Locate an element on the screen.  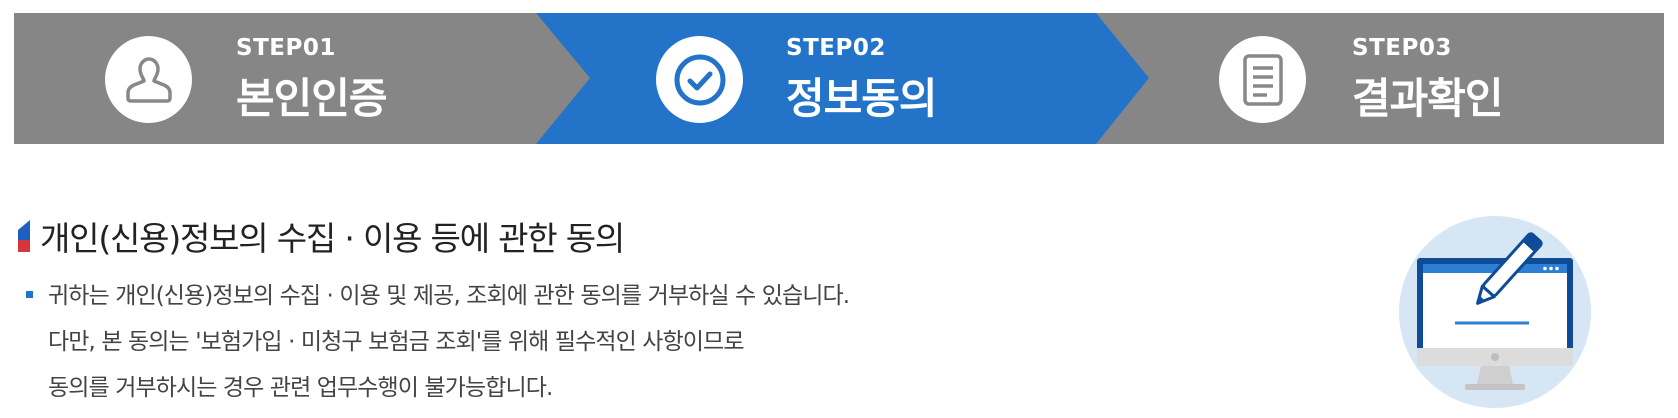
step-3: STEP03 결과확인 is located at coordinates (1380, 78).